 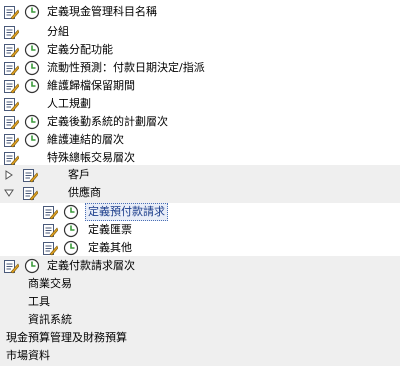 I want to click on tree-node-liquidity-forecast: 流動性預測：付款日期決定/指派, so click(x=200, y=68).